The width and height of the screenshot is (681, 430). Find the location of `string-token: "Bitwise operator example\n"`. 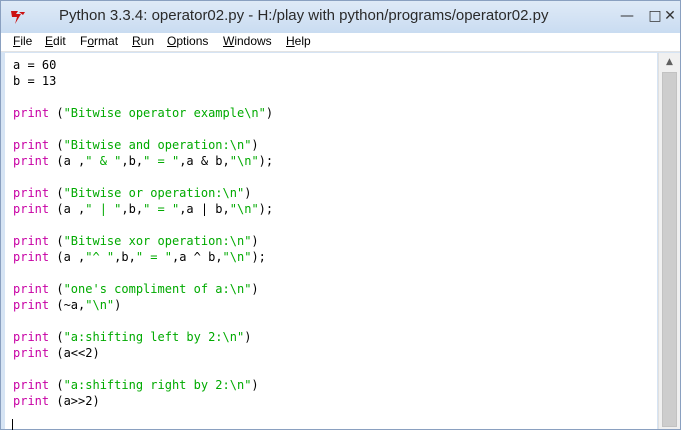

string-token: "Bitwise operator example\n" is located at coordinates (164, 113).